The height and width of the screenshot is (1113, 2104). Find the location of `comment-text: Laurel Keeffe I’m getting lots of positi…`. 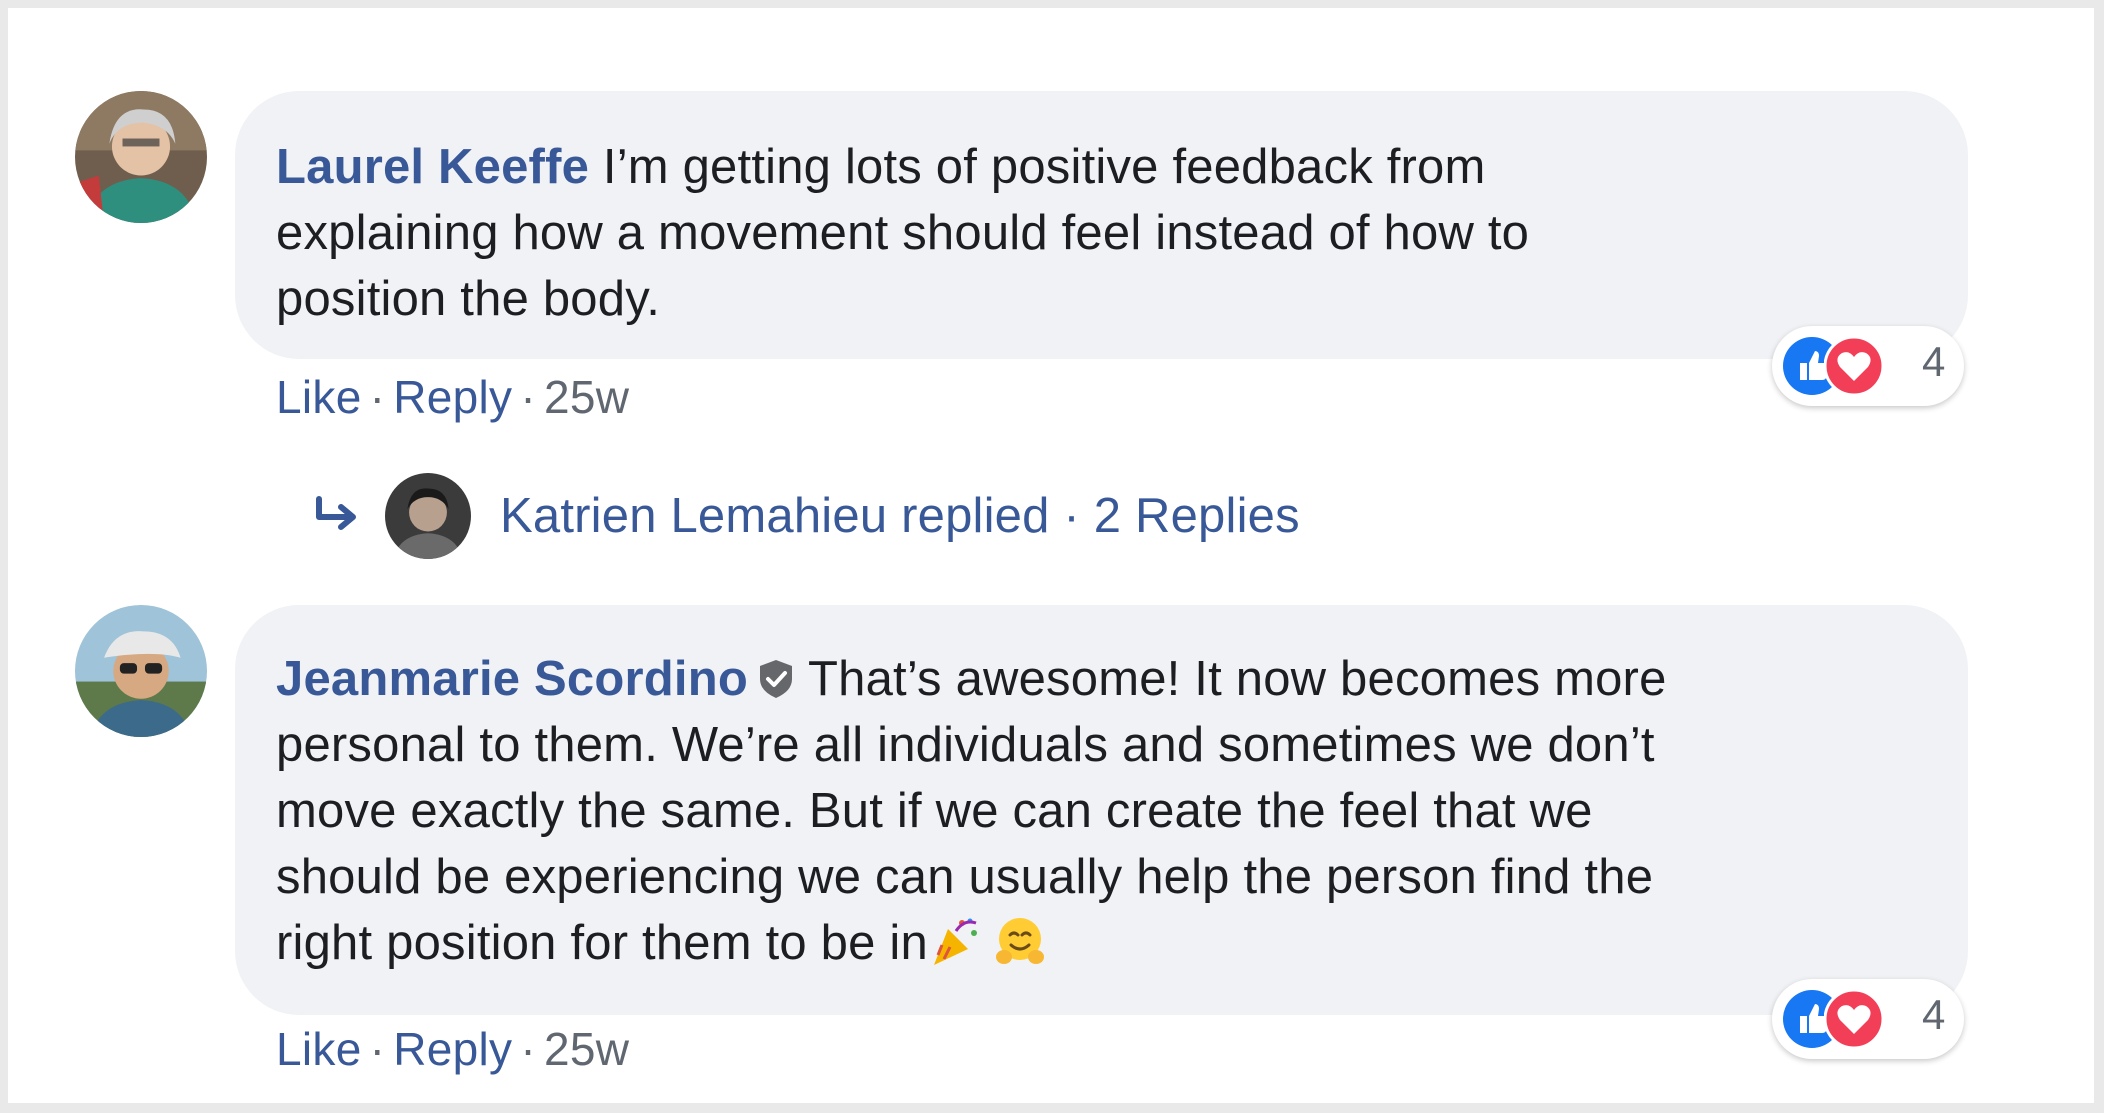

comment-text: Laurel Keeffe I’m getting lots of positi… is located at coordinates (902, 233).